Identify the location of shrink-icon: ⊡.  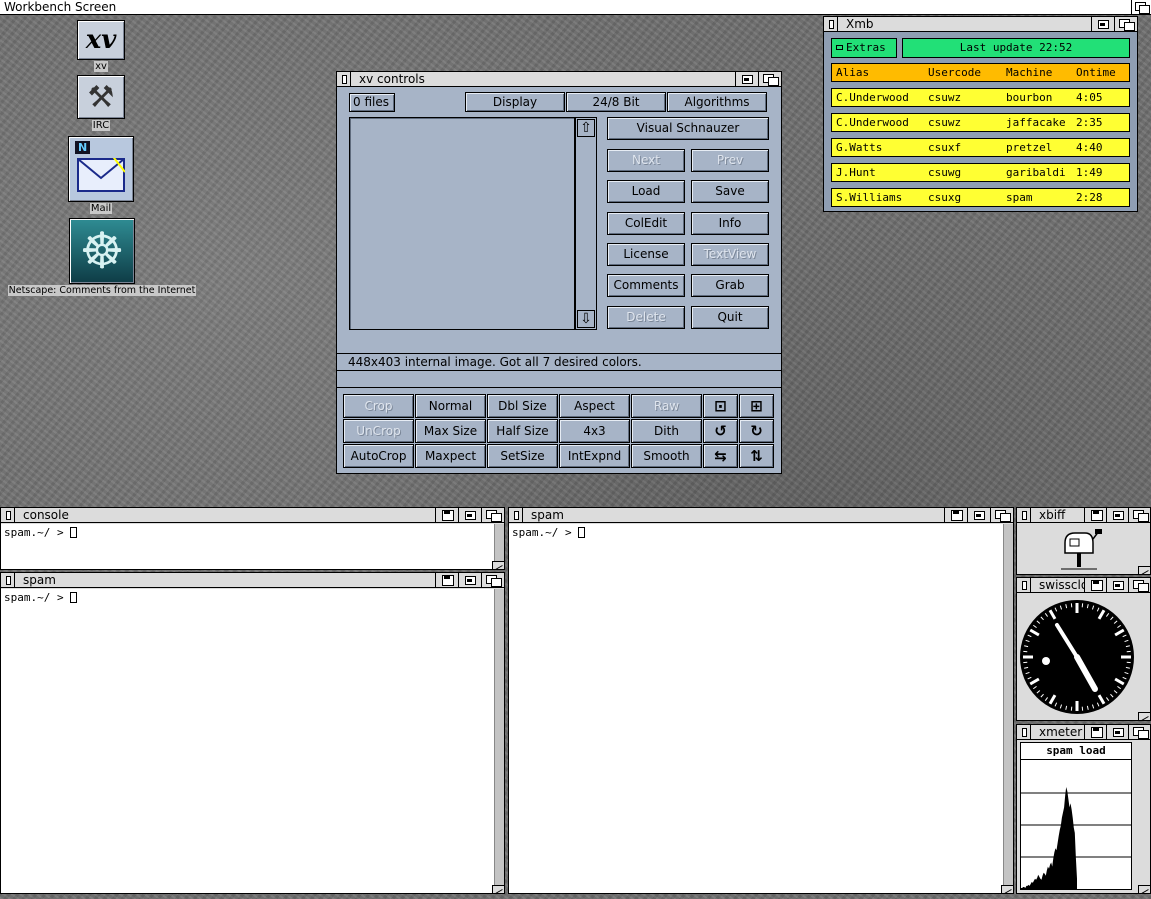
(720, 406).